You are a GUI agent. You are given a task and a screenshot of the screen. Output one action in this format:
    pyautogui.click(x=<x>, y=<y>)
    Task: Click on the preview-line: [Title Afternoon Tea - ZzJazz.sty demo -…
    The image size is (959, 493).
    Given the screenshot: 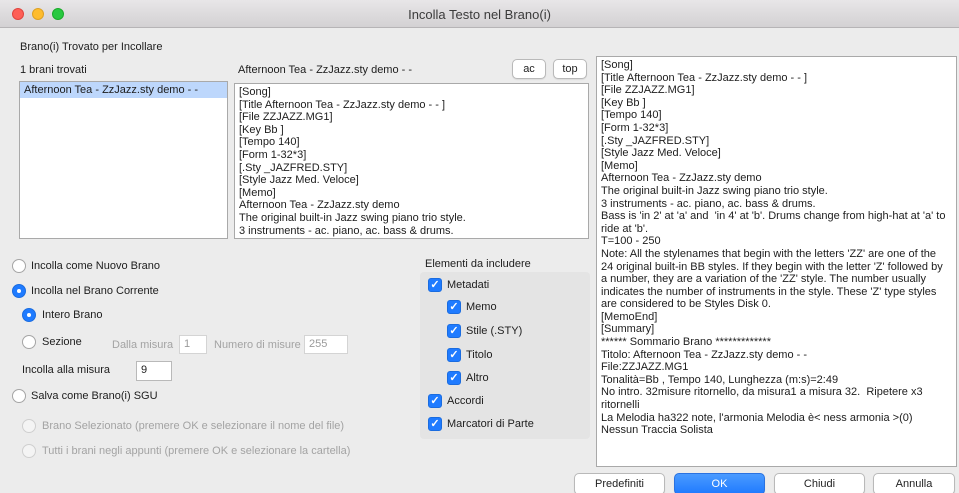 What is the action you would take?
    pyautogui.click(x=342, y=104)
    